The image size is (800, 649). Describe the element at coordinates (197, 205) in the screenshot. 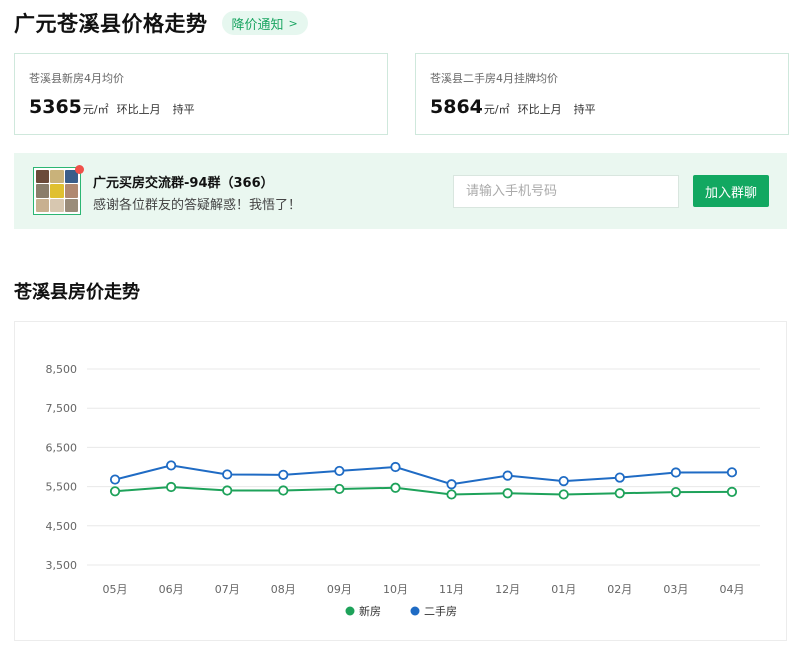

I see `group-description: 感谢各位群友的答疑解惑！我悟了！` at that location.